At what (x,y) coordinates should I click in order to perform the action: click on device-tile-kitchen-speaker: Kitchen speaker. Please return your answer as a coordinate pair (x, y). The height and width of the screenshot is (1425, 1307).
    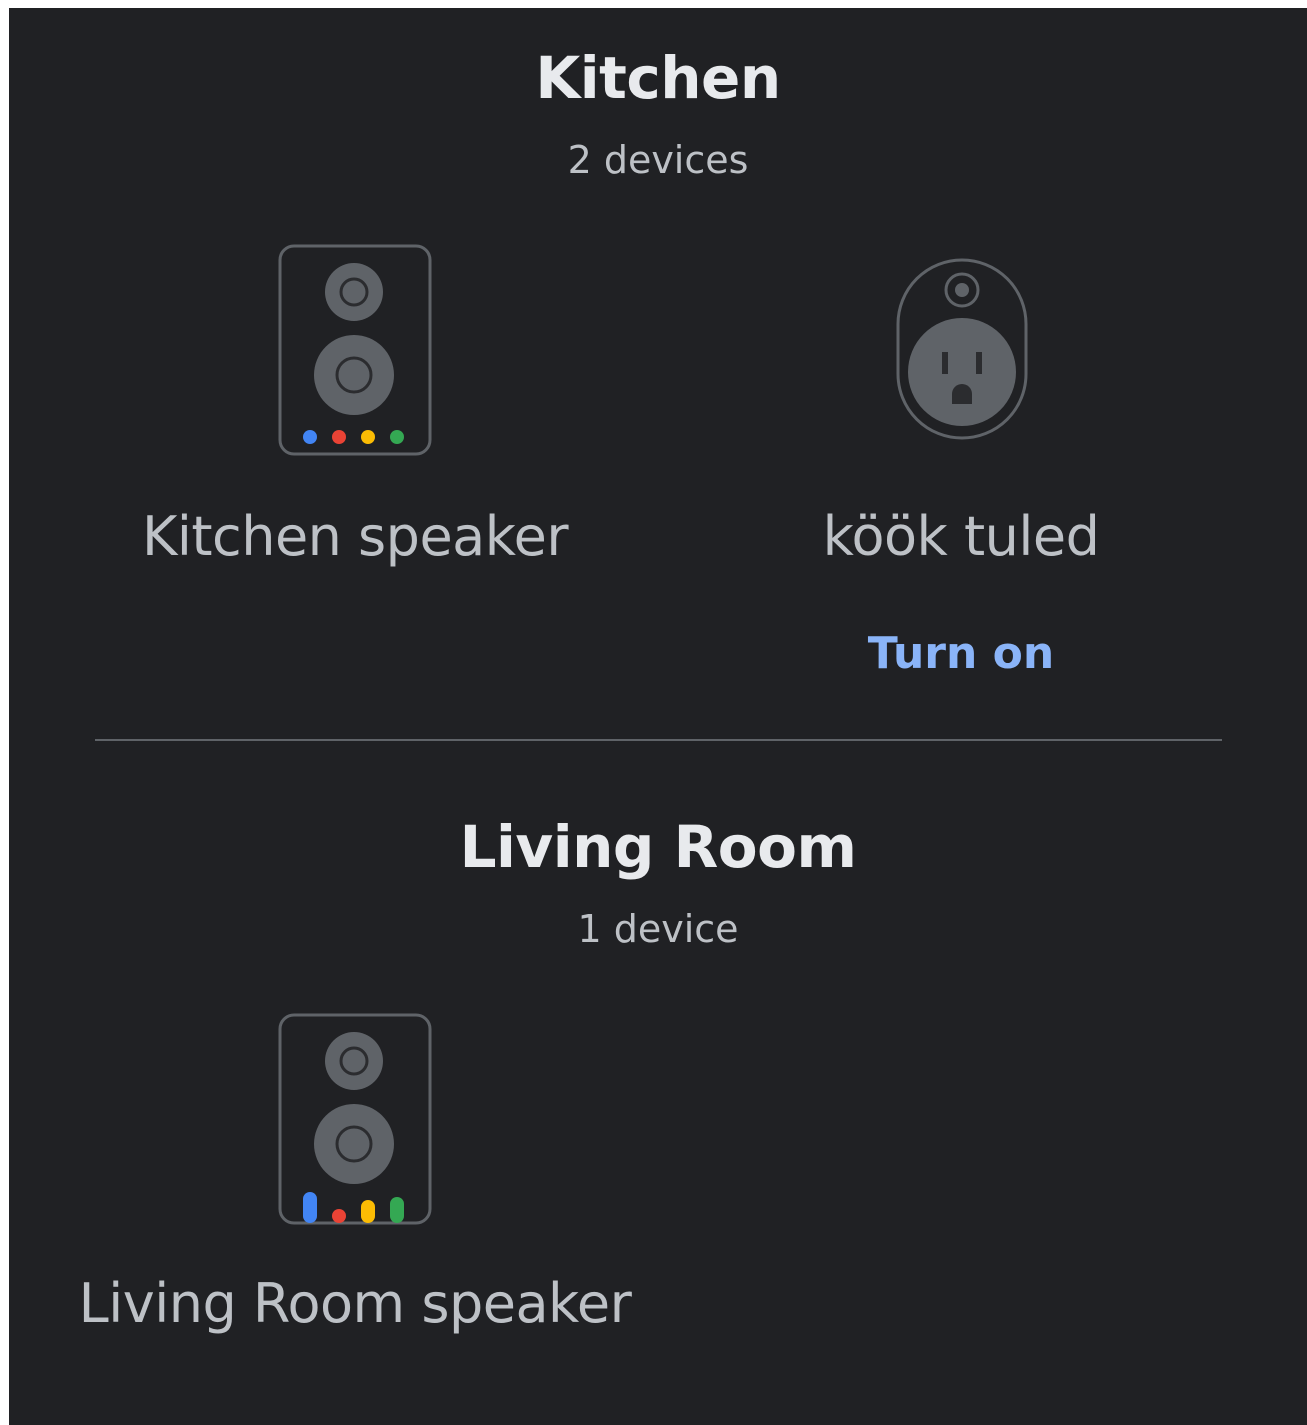
    Looking at the image, I should click on (355, 428).